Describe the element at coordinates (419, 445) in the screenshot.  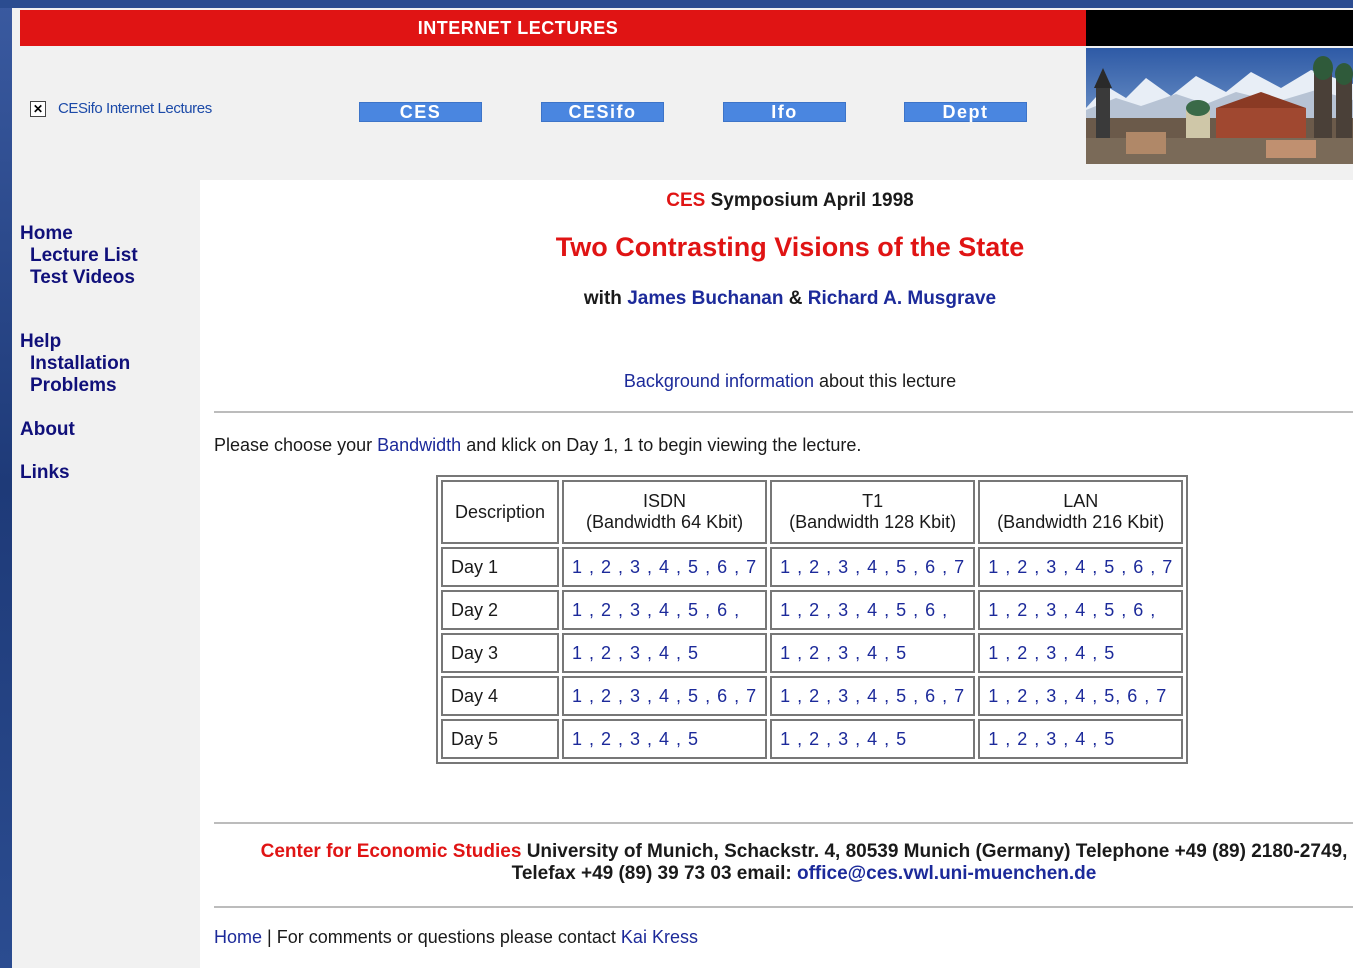
I see `bandwidth-link: Bandwidth` at that location.